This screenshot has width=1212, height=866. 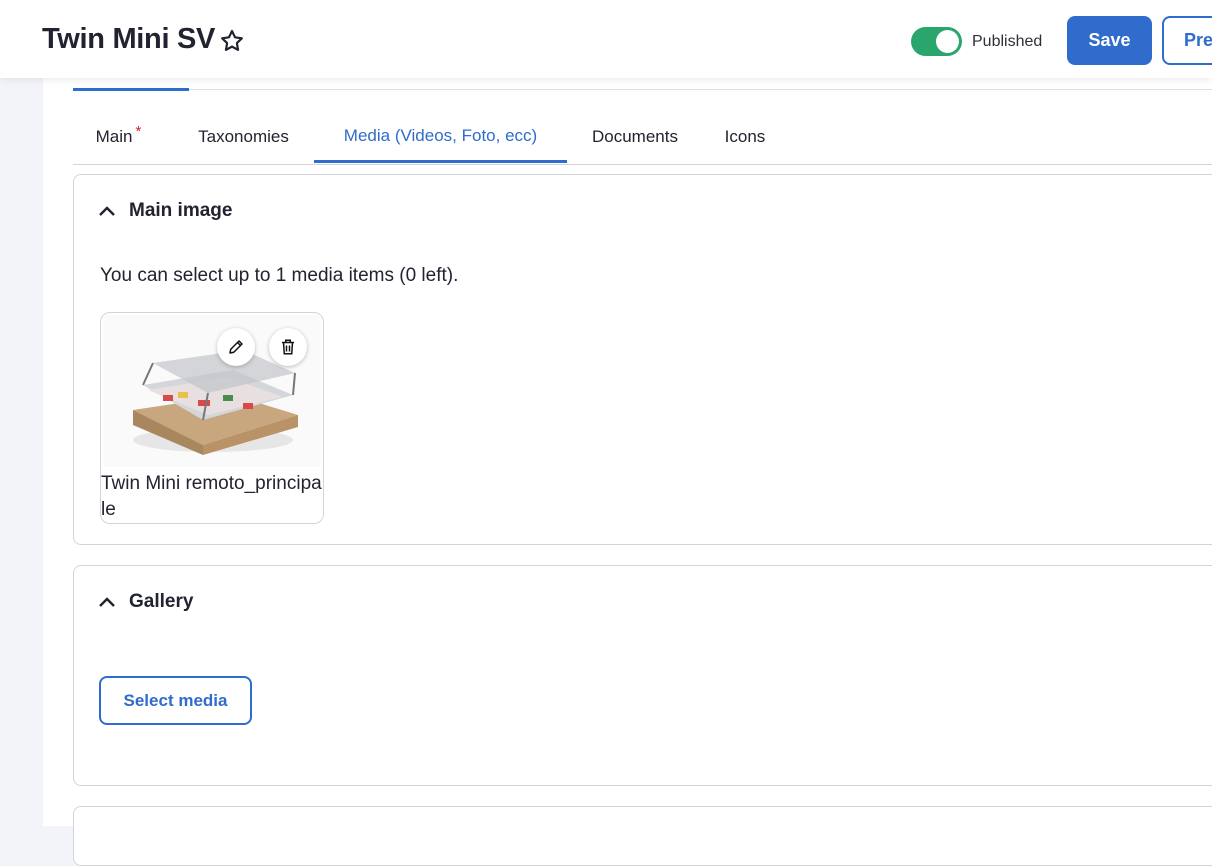 What do you see at coordinates (947, 41) in the screenshot?
I see `toggle-knob` at bounding box center [947, 41].